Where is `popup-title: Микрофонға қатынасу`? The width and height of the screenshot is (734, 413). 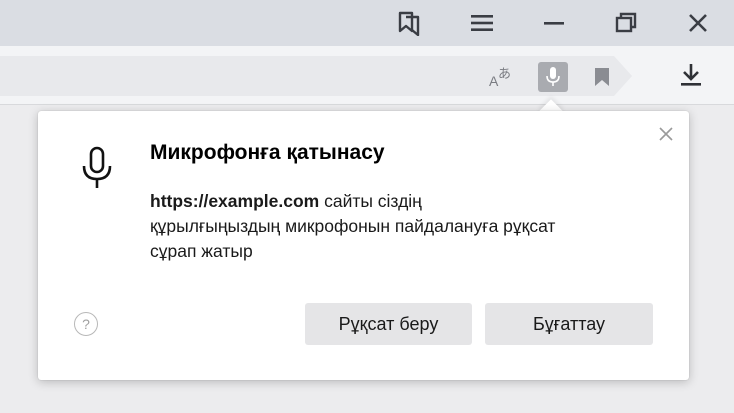 popup-title: Микрофонға қатынасу is located at coordinates (267, 152).